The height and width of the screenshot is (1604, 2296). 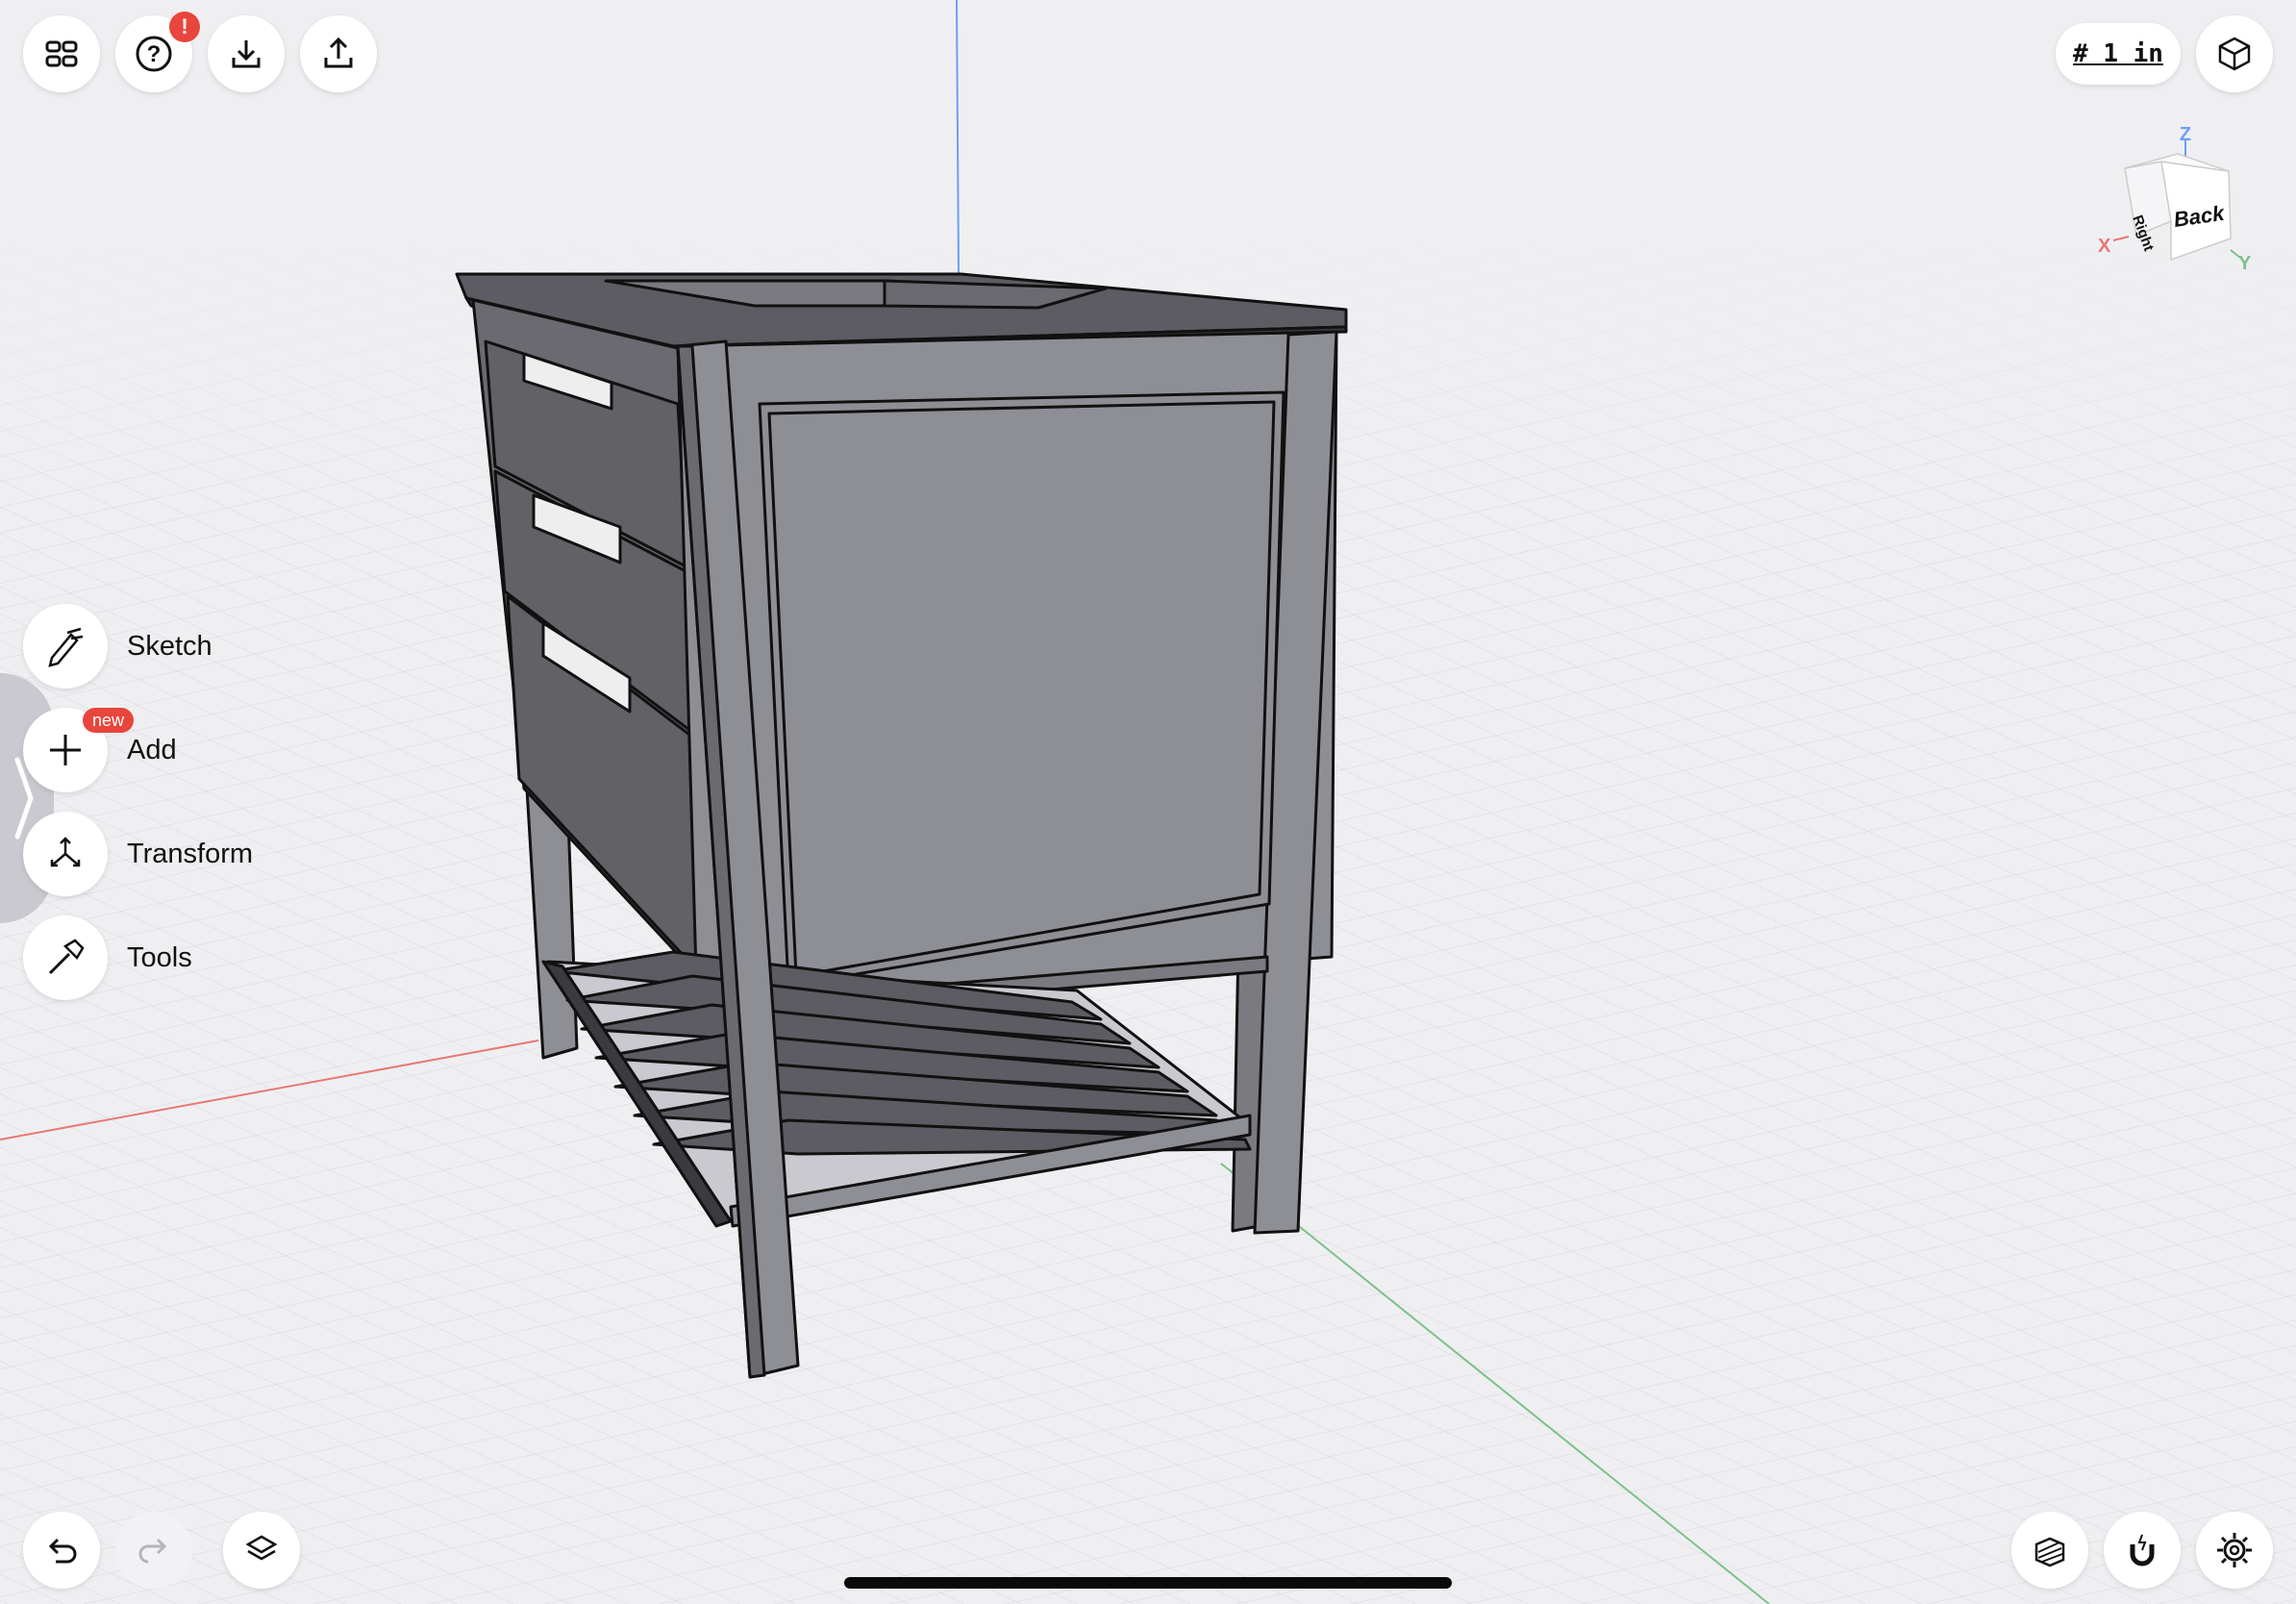 I want to click on view-cube: Z X Y Right Back, so click(x=2172, y=202).